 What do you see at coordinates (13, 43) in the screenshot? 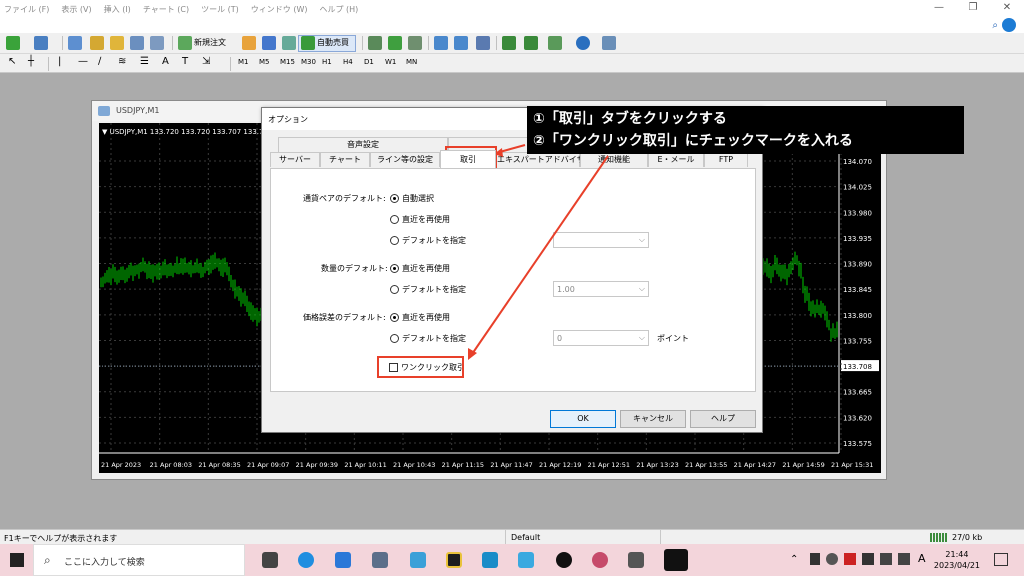
I see `new-chart-icon` at bounding box center [13, 43].